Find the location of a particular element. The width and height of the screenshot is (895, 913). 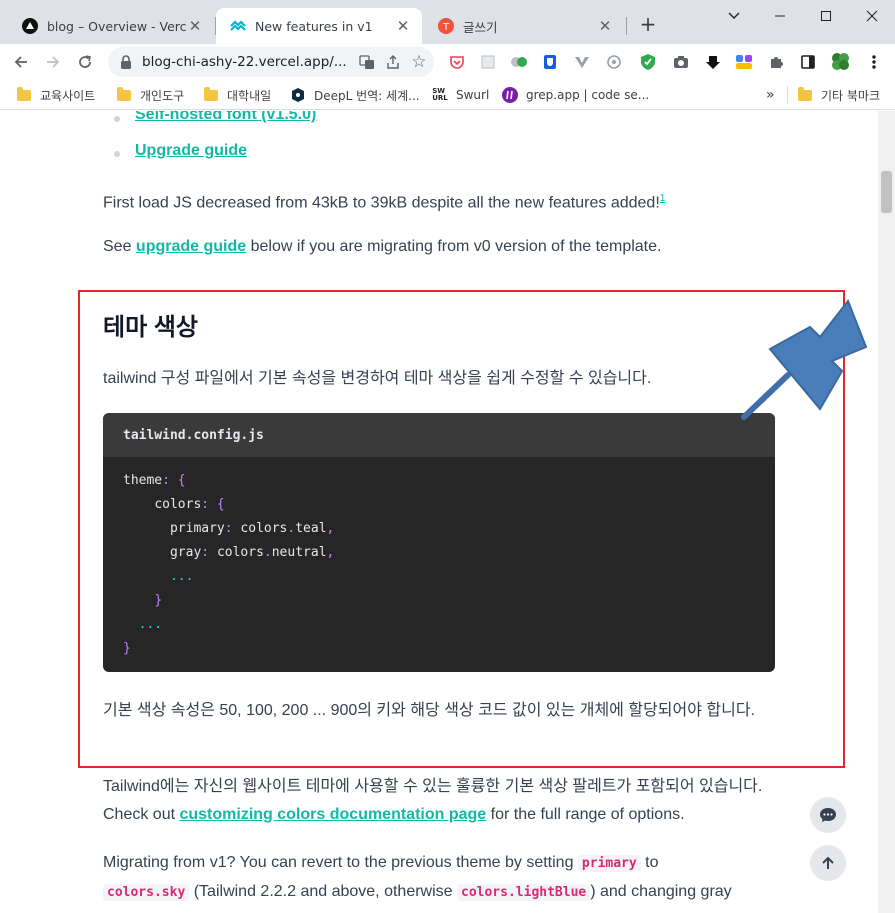

section-heading-theme-colors: 테마 색상 is located at coordinates (150, 327).